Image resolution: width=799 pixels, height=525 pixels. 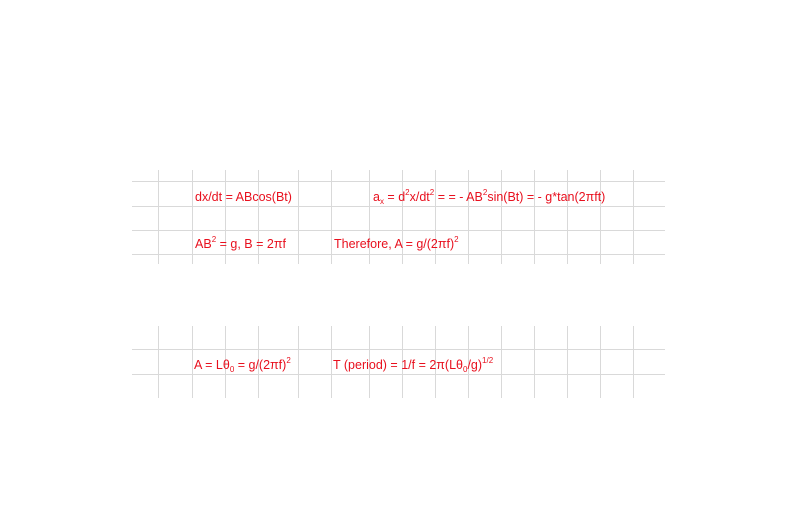 I want to click on equation-period: T (period) = 1/f = 2π(Lθ0/g)1/2, so click(x=413, y=365).